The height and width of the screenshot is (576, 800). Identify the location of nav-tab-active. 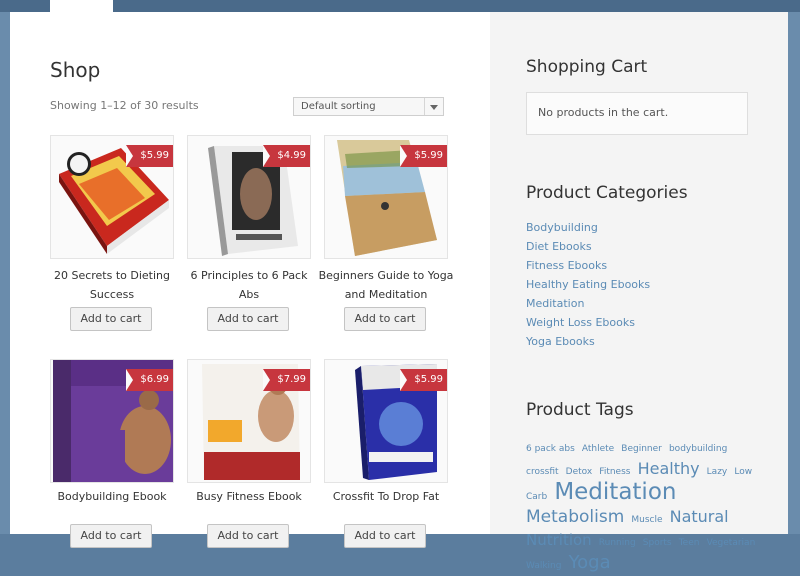
(81, 6).